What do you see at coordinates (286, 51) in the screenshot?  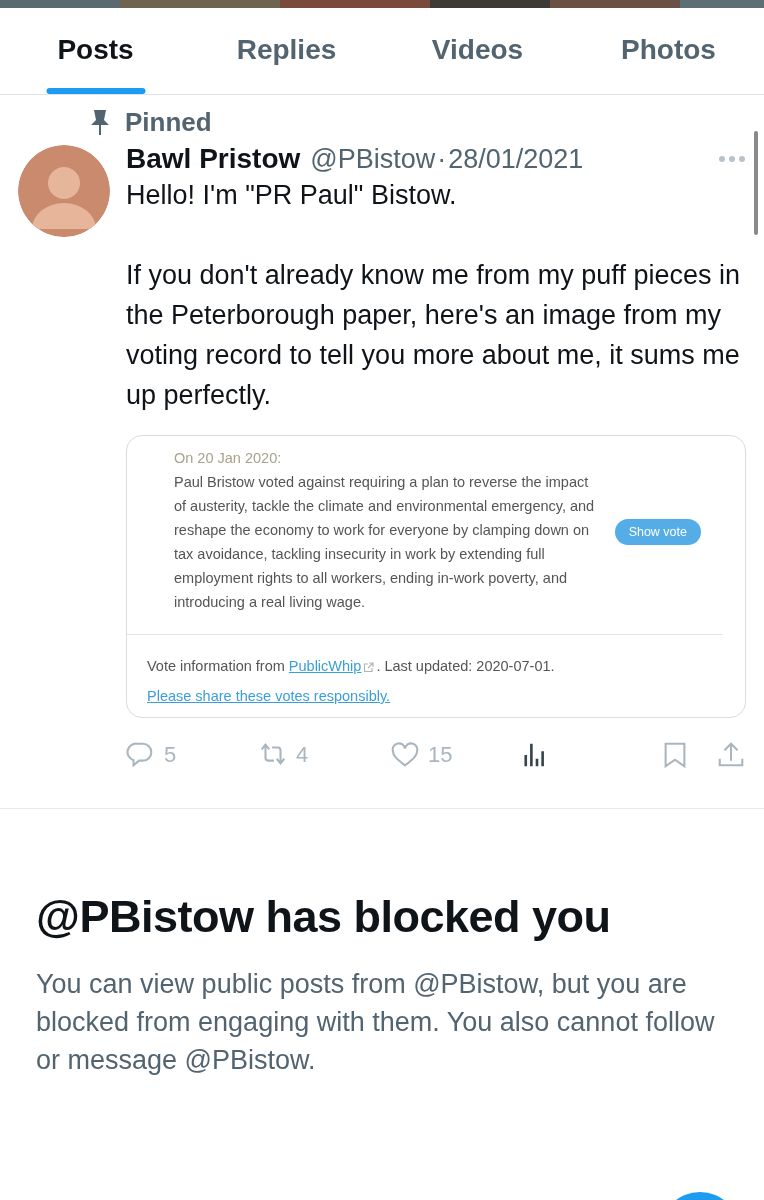 I see `tab: Replies` at bounding box center [286, 51].